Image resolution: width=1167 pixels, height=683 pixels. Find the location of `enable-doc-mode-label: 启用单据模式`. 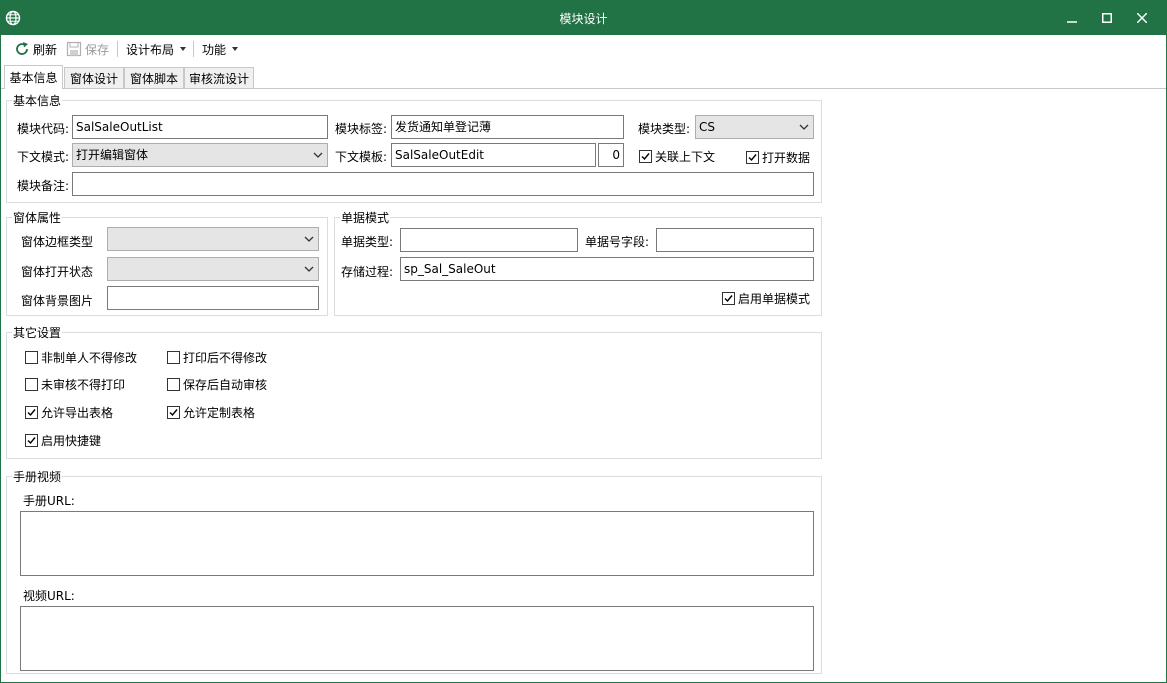

enable-doc-mode-label: 启用单据模式 is located at coordinates (774, 299).